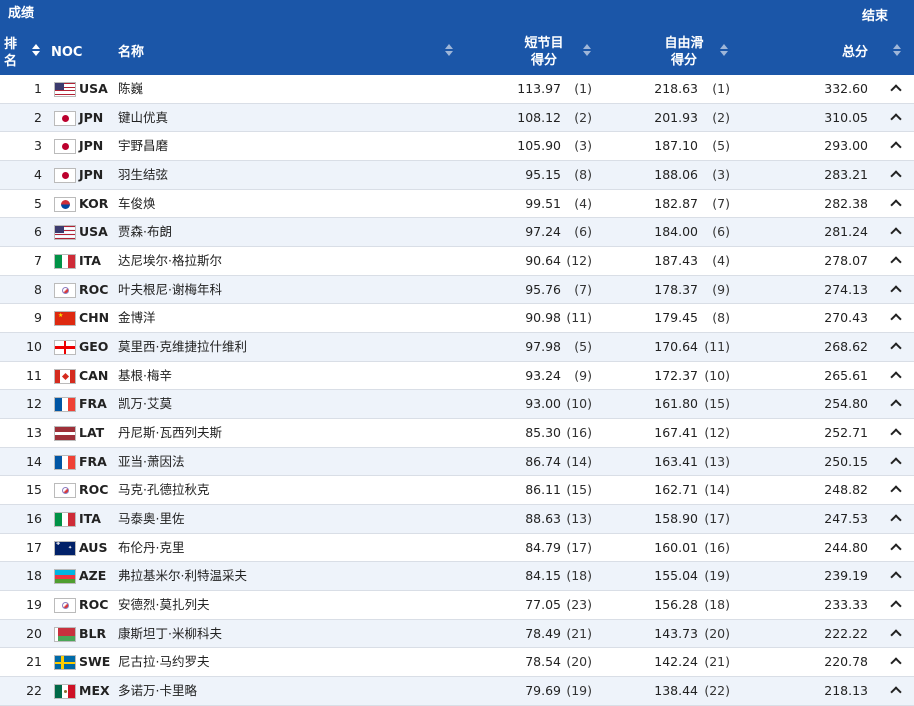 This screenshot has width=914, height=706. What do you see at coordinates (170, 290) in the screenshot?
I see `athlete-name: 叶夫根尼·谢梅年科` at bounding box center [170, 290].